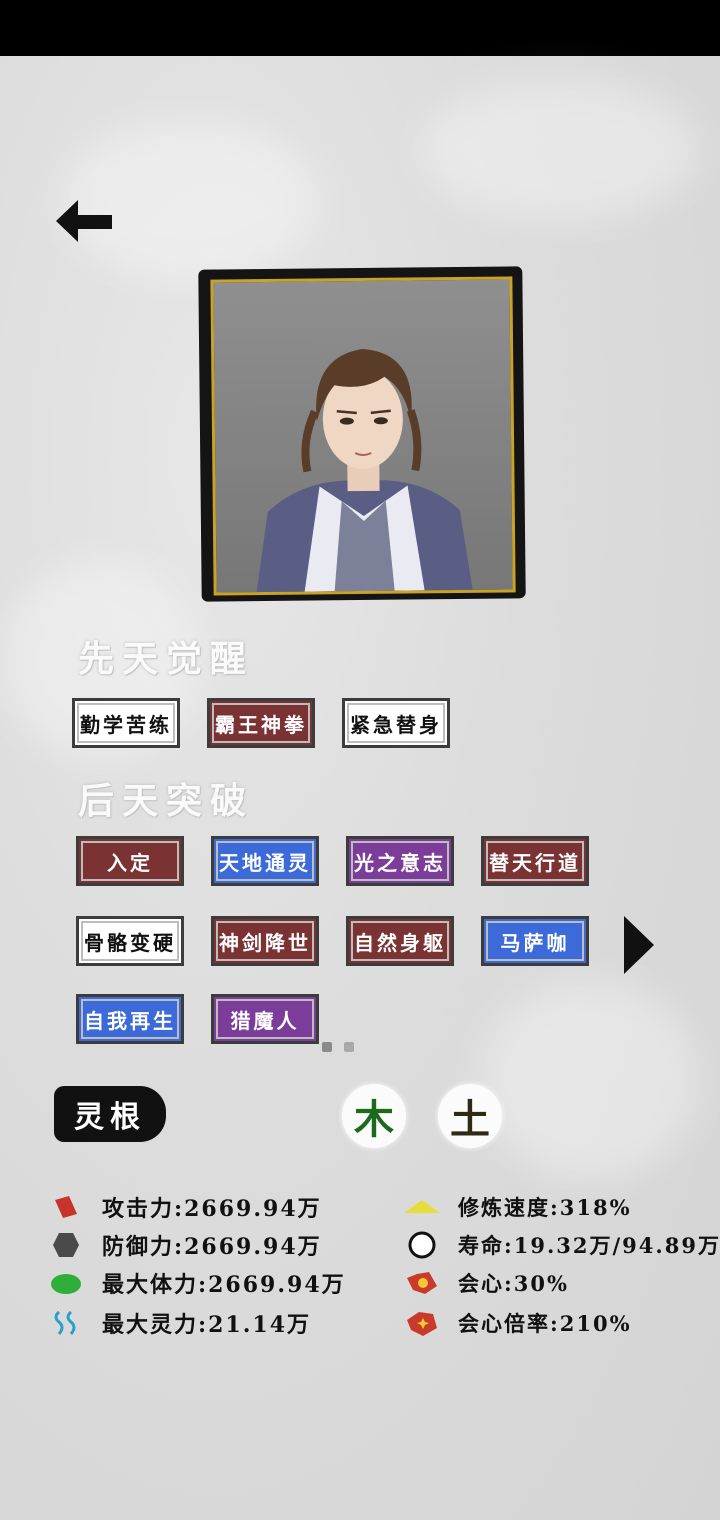 This screenshot has height=1520, width=720. What do you see at coordinates (66, 1207) in the screenshot?
I see `attack-icon` at bounding box center [66, 1207].